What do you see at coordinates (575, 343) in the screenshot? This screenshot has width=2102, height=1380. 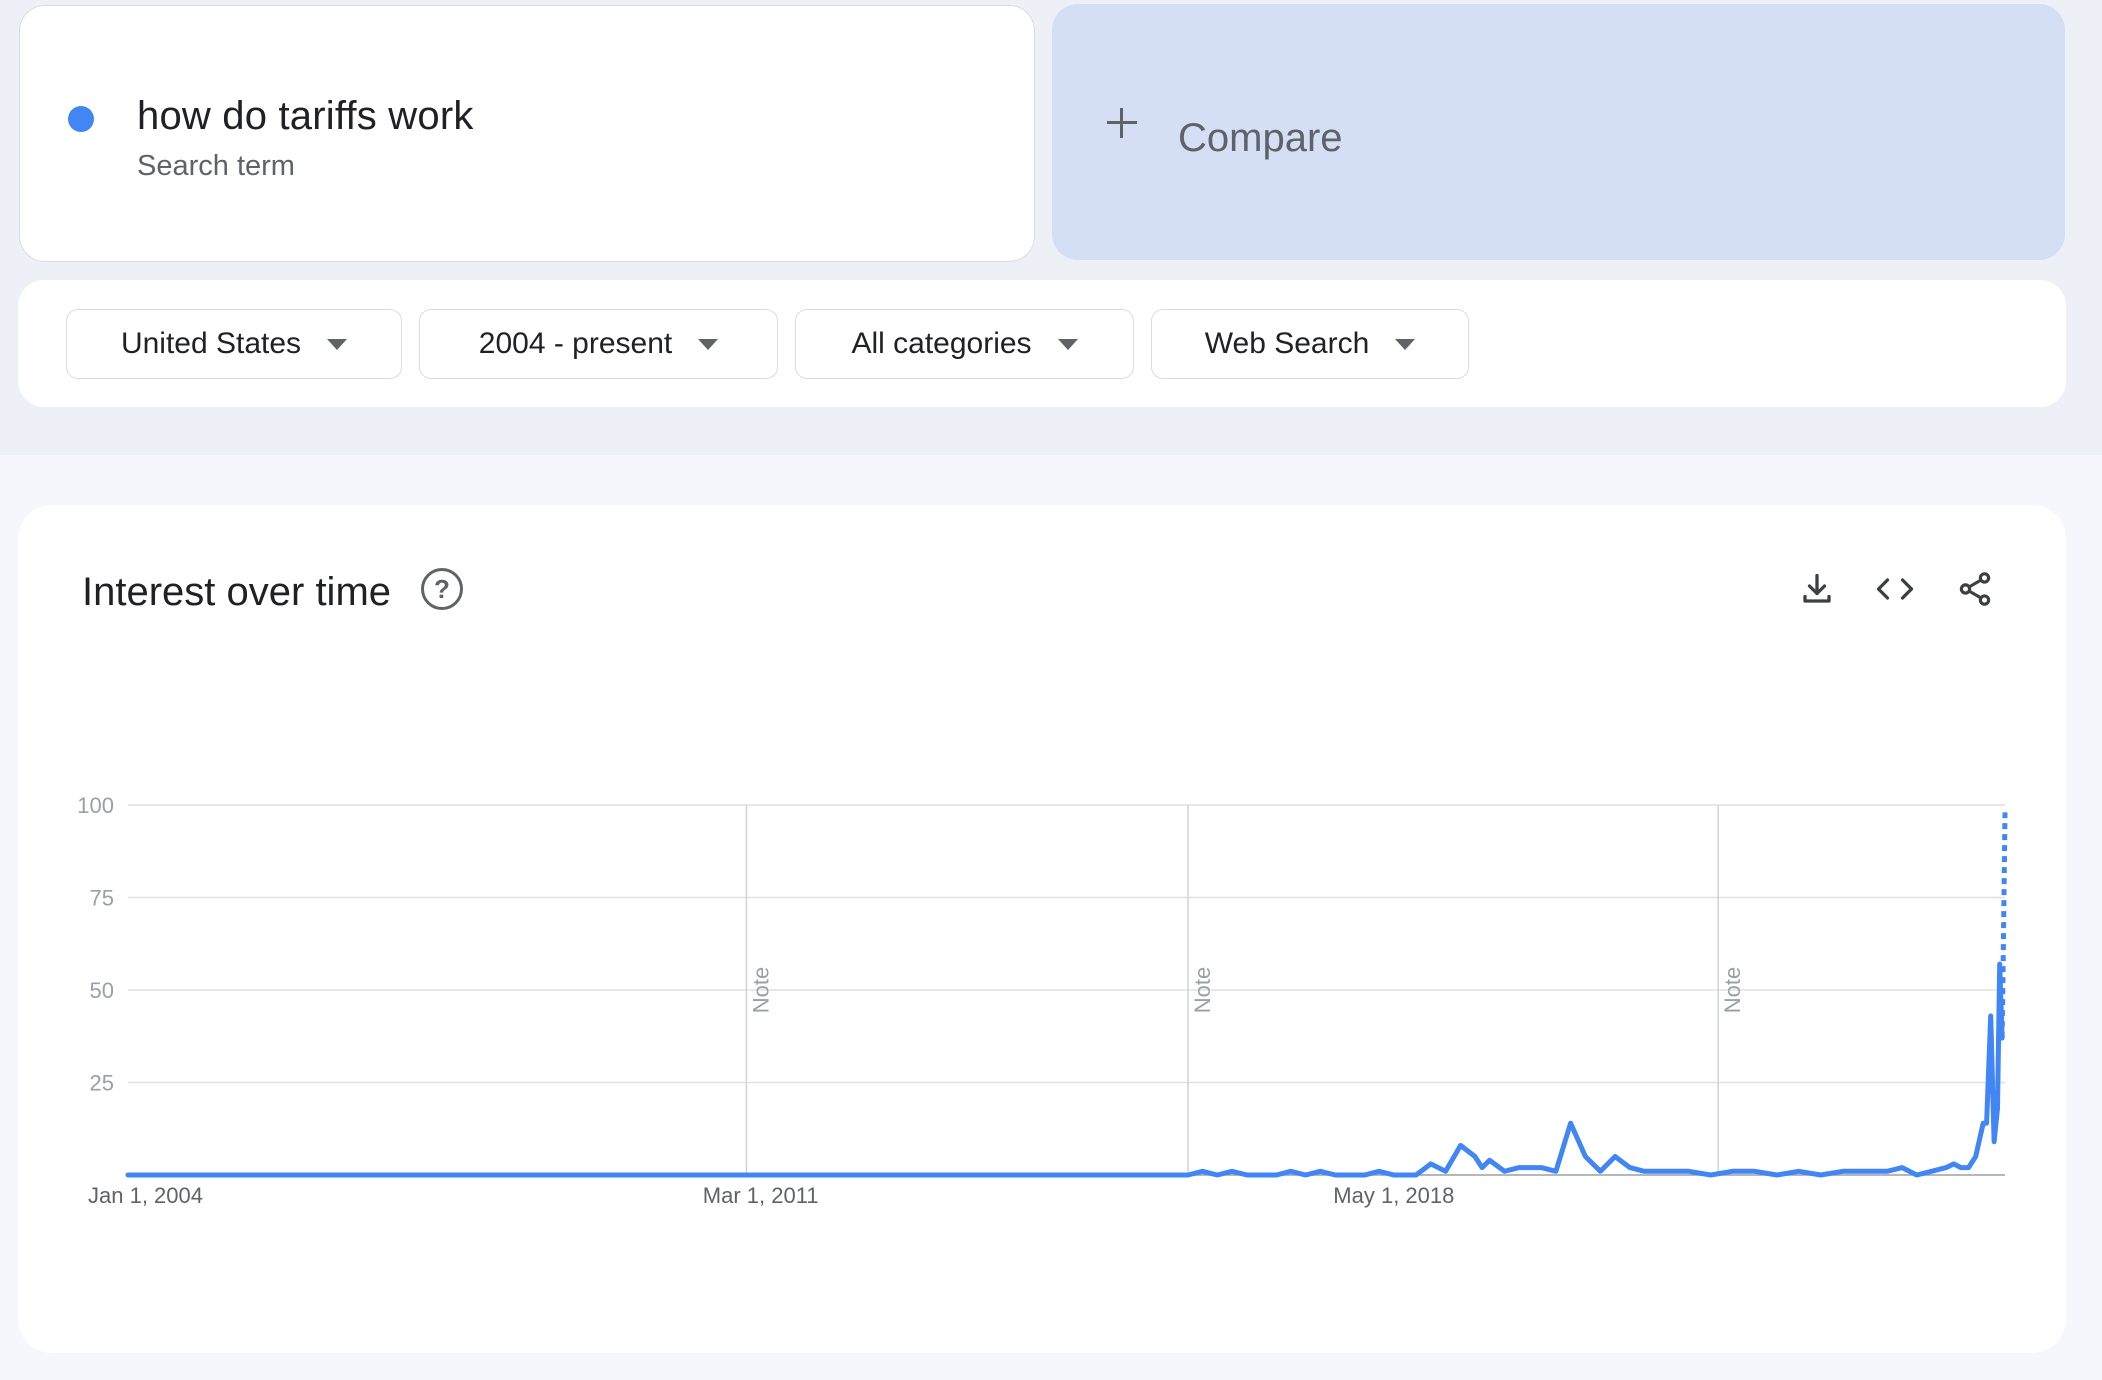 I see `time-range-filter-label: 2004 - present` at bounding box center [575, 343].